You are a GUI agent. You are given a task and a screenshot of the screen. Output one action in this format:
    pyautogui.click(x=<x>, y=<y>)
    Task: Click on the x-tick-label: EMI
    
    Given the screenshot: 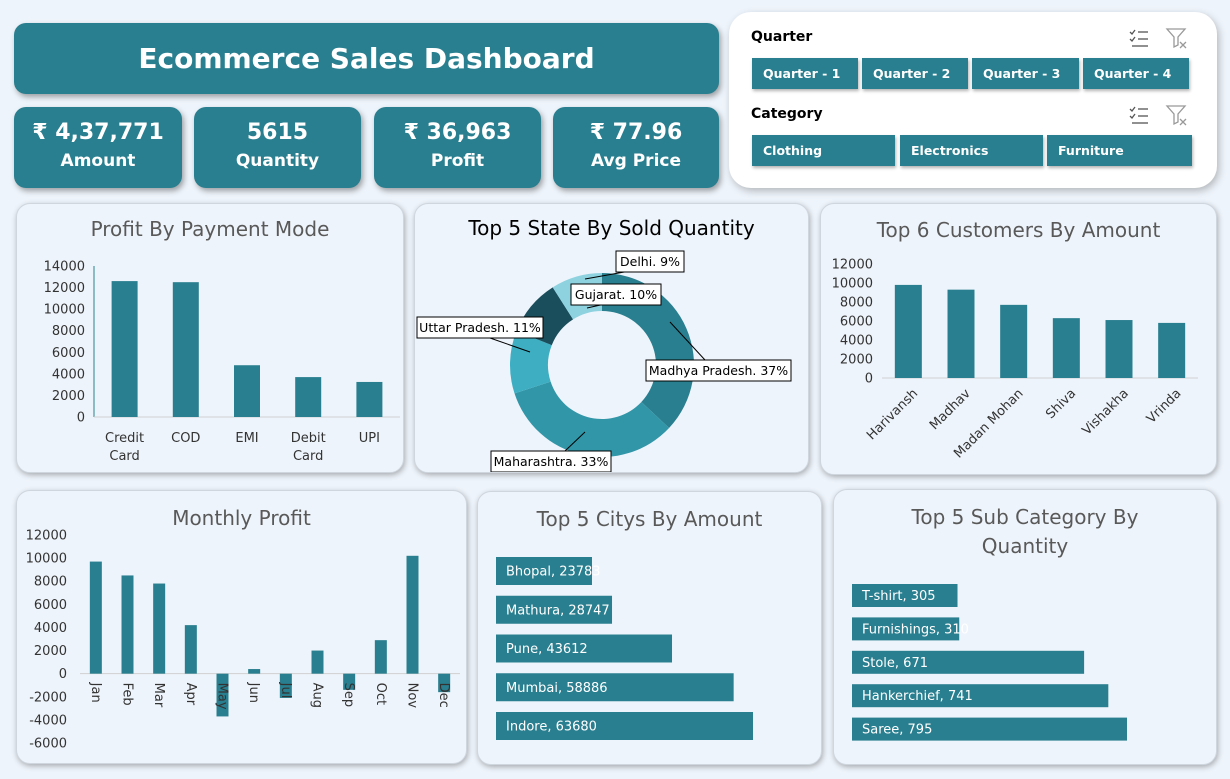 What is the action you would take?
    pyautogui.click(x=246, y=438)
    